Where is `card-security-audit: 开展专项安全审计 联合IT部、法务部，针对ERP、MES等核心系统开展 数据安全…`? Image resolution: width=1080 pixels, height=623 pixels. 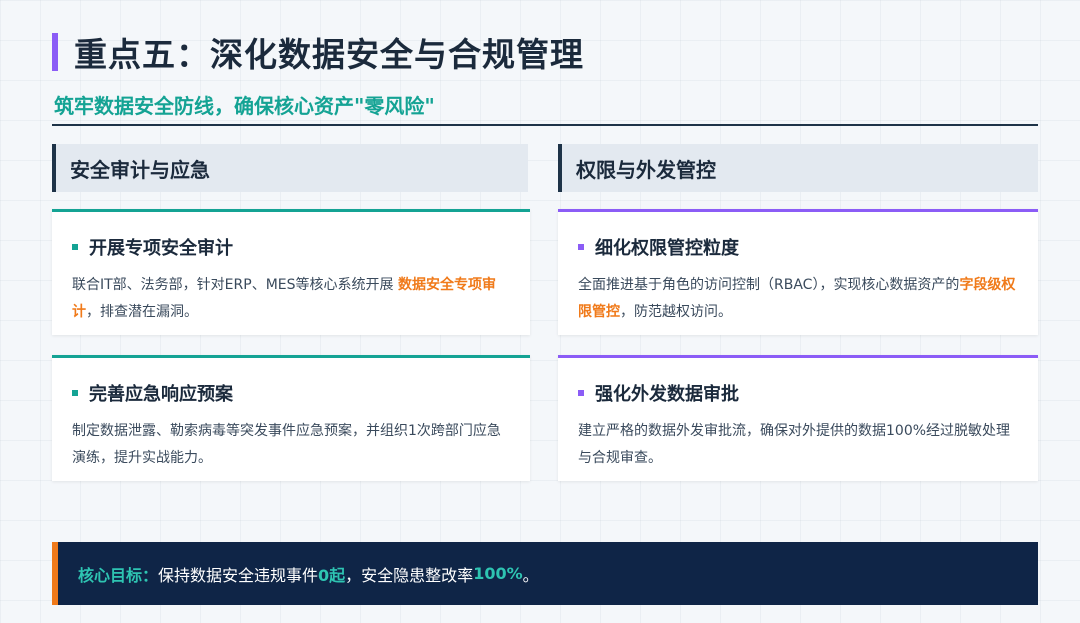 card-security-audit: 开展专项安全审计 联合IT部、法务部，针对ERP、MES等核心系统开展 数据安全… is located at coordinates (291, 272).